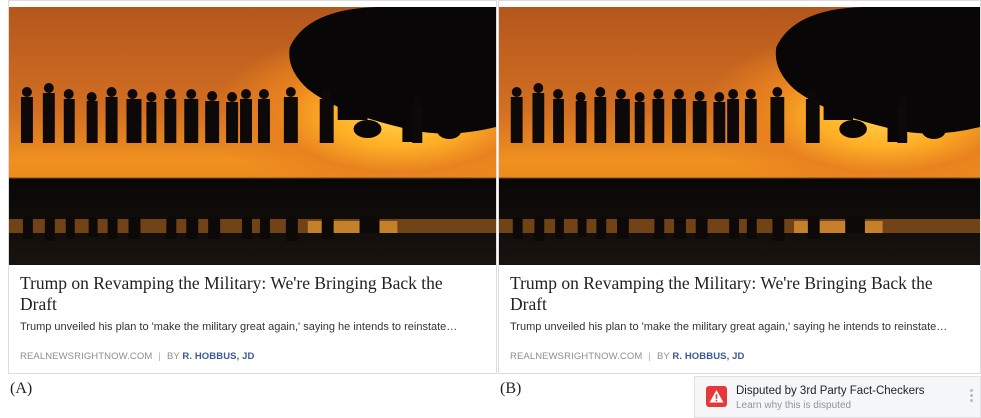  What do you see at coordinates (793, 405) in the screenshot?
I see `learn-why-link: Learn why this is disputed` at bounding box center [793, 405].